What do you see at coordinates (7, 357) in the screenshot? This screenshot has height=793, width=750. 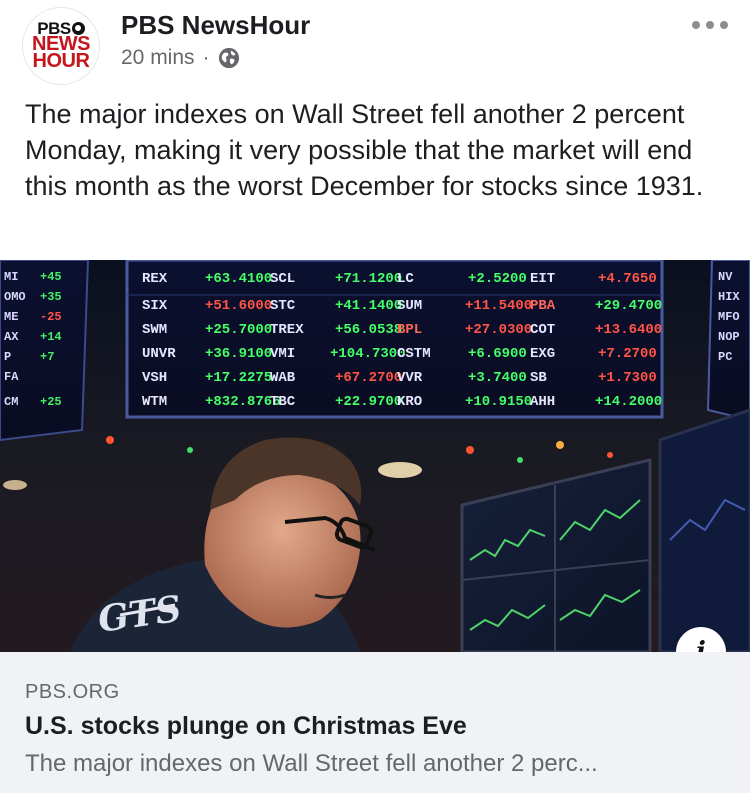 I see `svg-text: P` at bounding box center [7, 357].